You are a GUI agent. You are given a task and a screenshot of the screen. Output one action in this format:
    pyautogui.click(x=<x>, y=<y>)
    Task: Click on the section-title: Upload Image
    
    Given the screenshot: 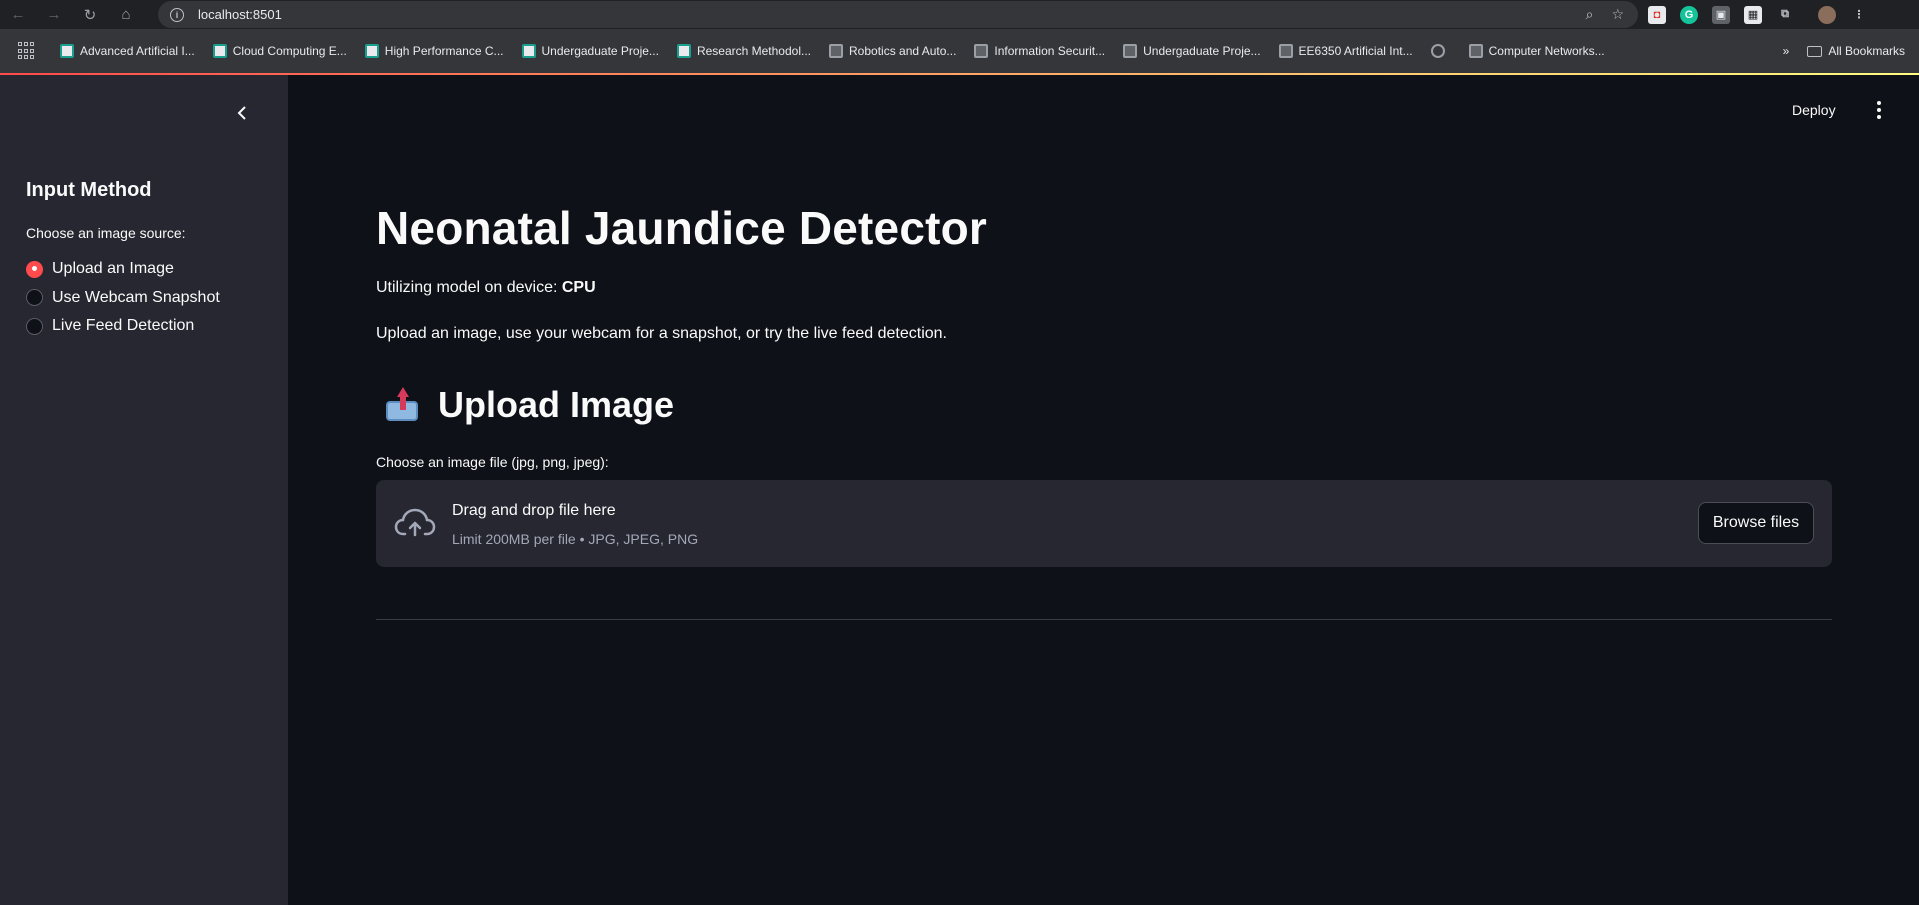 What is the action you would take?
    pyautogui.click(x=556, y=404)
    